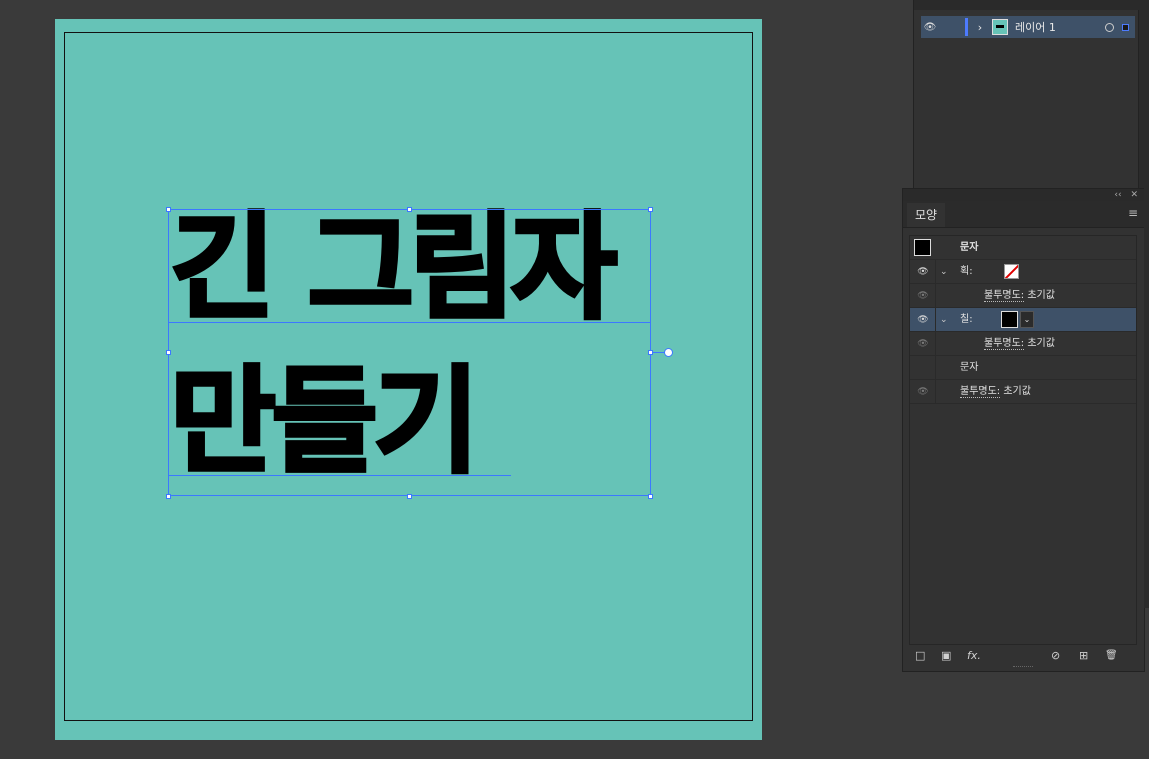 The height and width of the screenshot is (759, 1149). Describe the element at coordinates (1023, 368) in the screenshot. I see `appearance-row-characters: 문자` at that location.